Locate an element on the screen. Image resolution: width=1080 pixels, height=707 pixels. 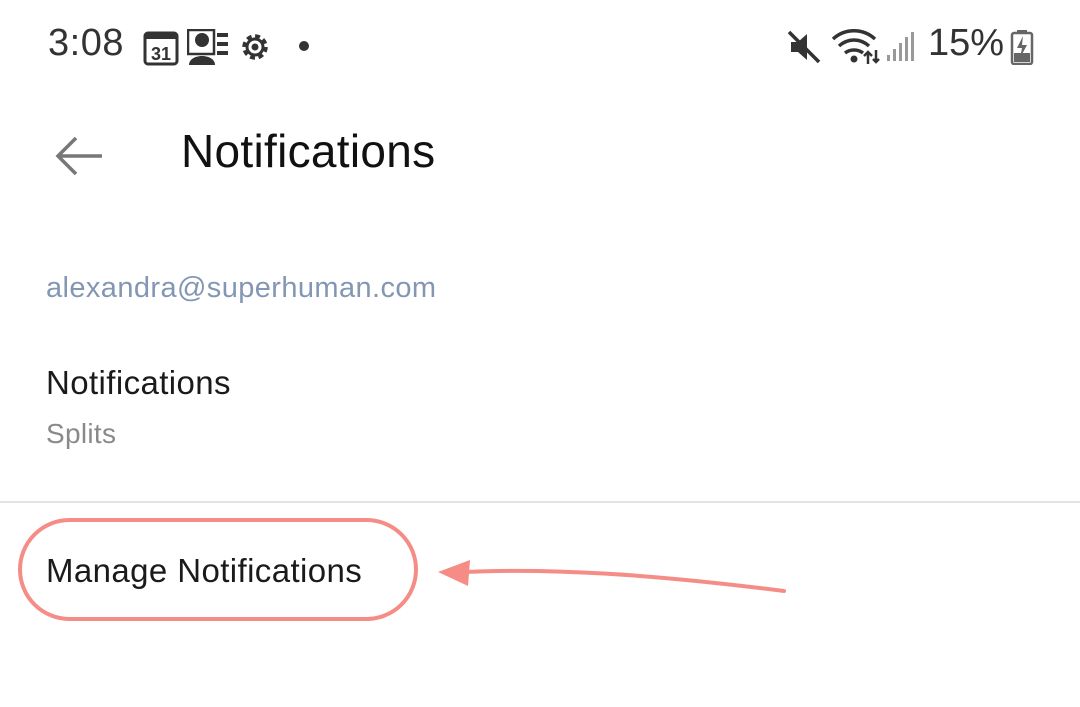
battery-charging-icon is located at coordinates (1022, 47).